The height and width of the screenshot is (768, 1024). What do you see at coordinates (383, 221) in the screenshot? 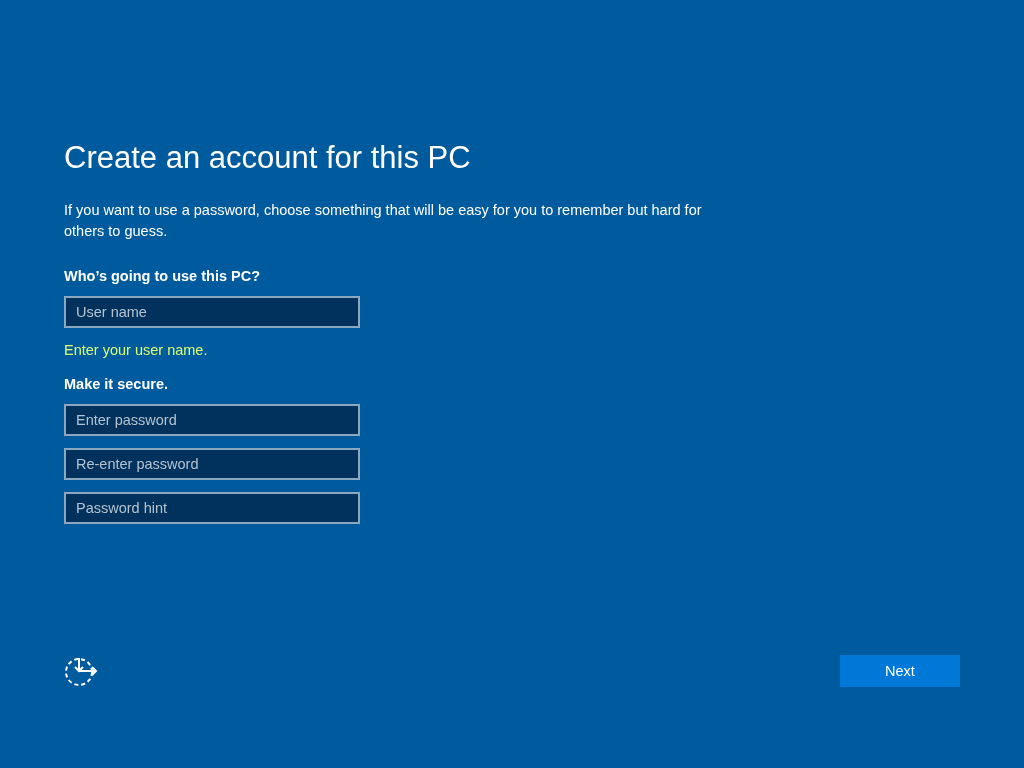
I see `description-text: If you want to use a password, choose something that will be easy for you to remember but hard for others to guess.` at bounding box center [383, 221].